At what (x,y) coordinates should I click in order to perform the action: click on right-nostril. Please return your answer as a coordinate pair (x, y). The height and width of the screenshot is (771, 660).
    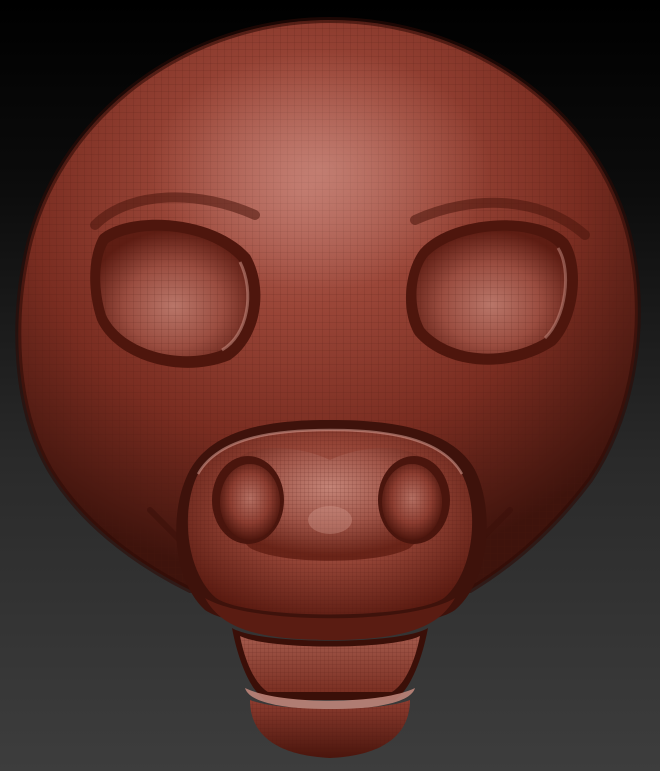
    Looking at the image, I should click on (414, 500).